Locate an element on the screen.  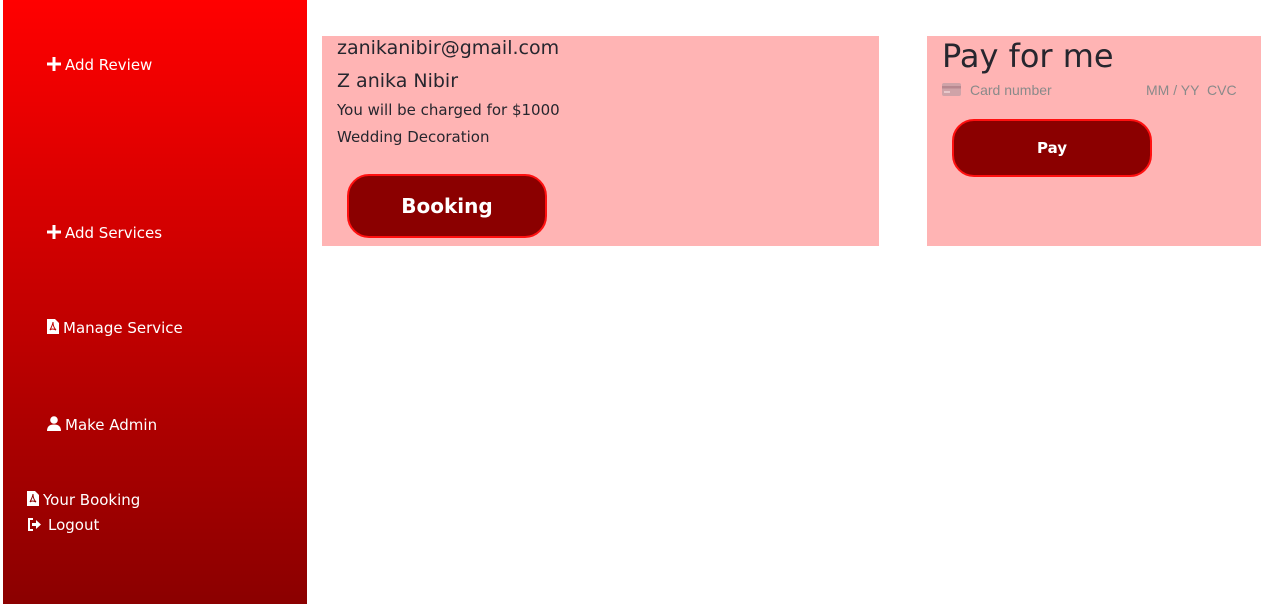
sidebar-item-add-services: Add Services is located at coordinates (104, 233).